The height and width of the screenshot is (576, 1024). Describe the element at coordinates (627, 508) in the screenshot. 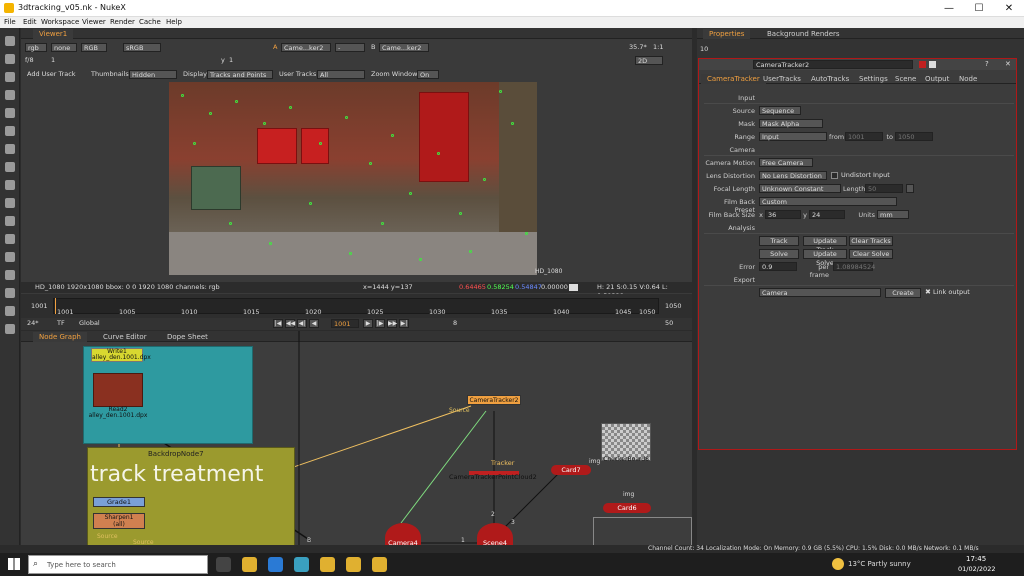

I see `card6-node: Card6` at that location.